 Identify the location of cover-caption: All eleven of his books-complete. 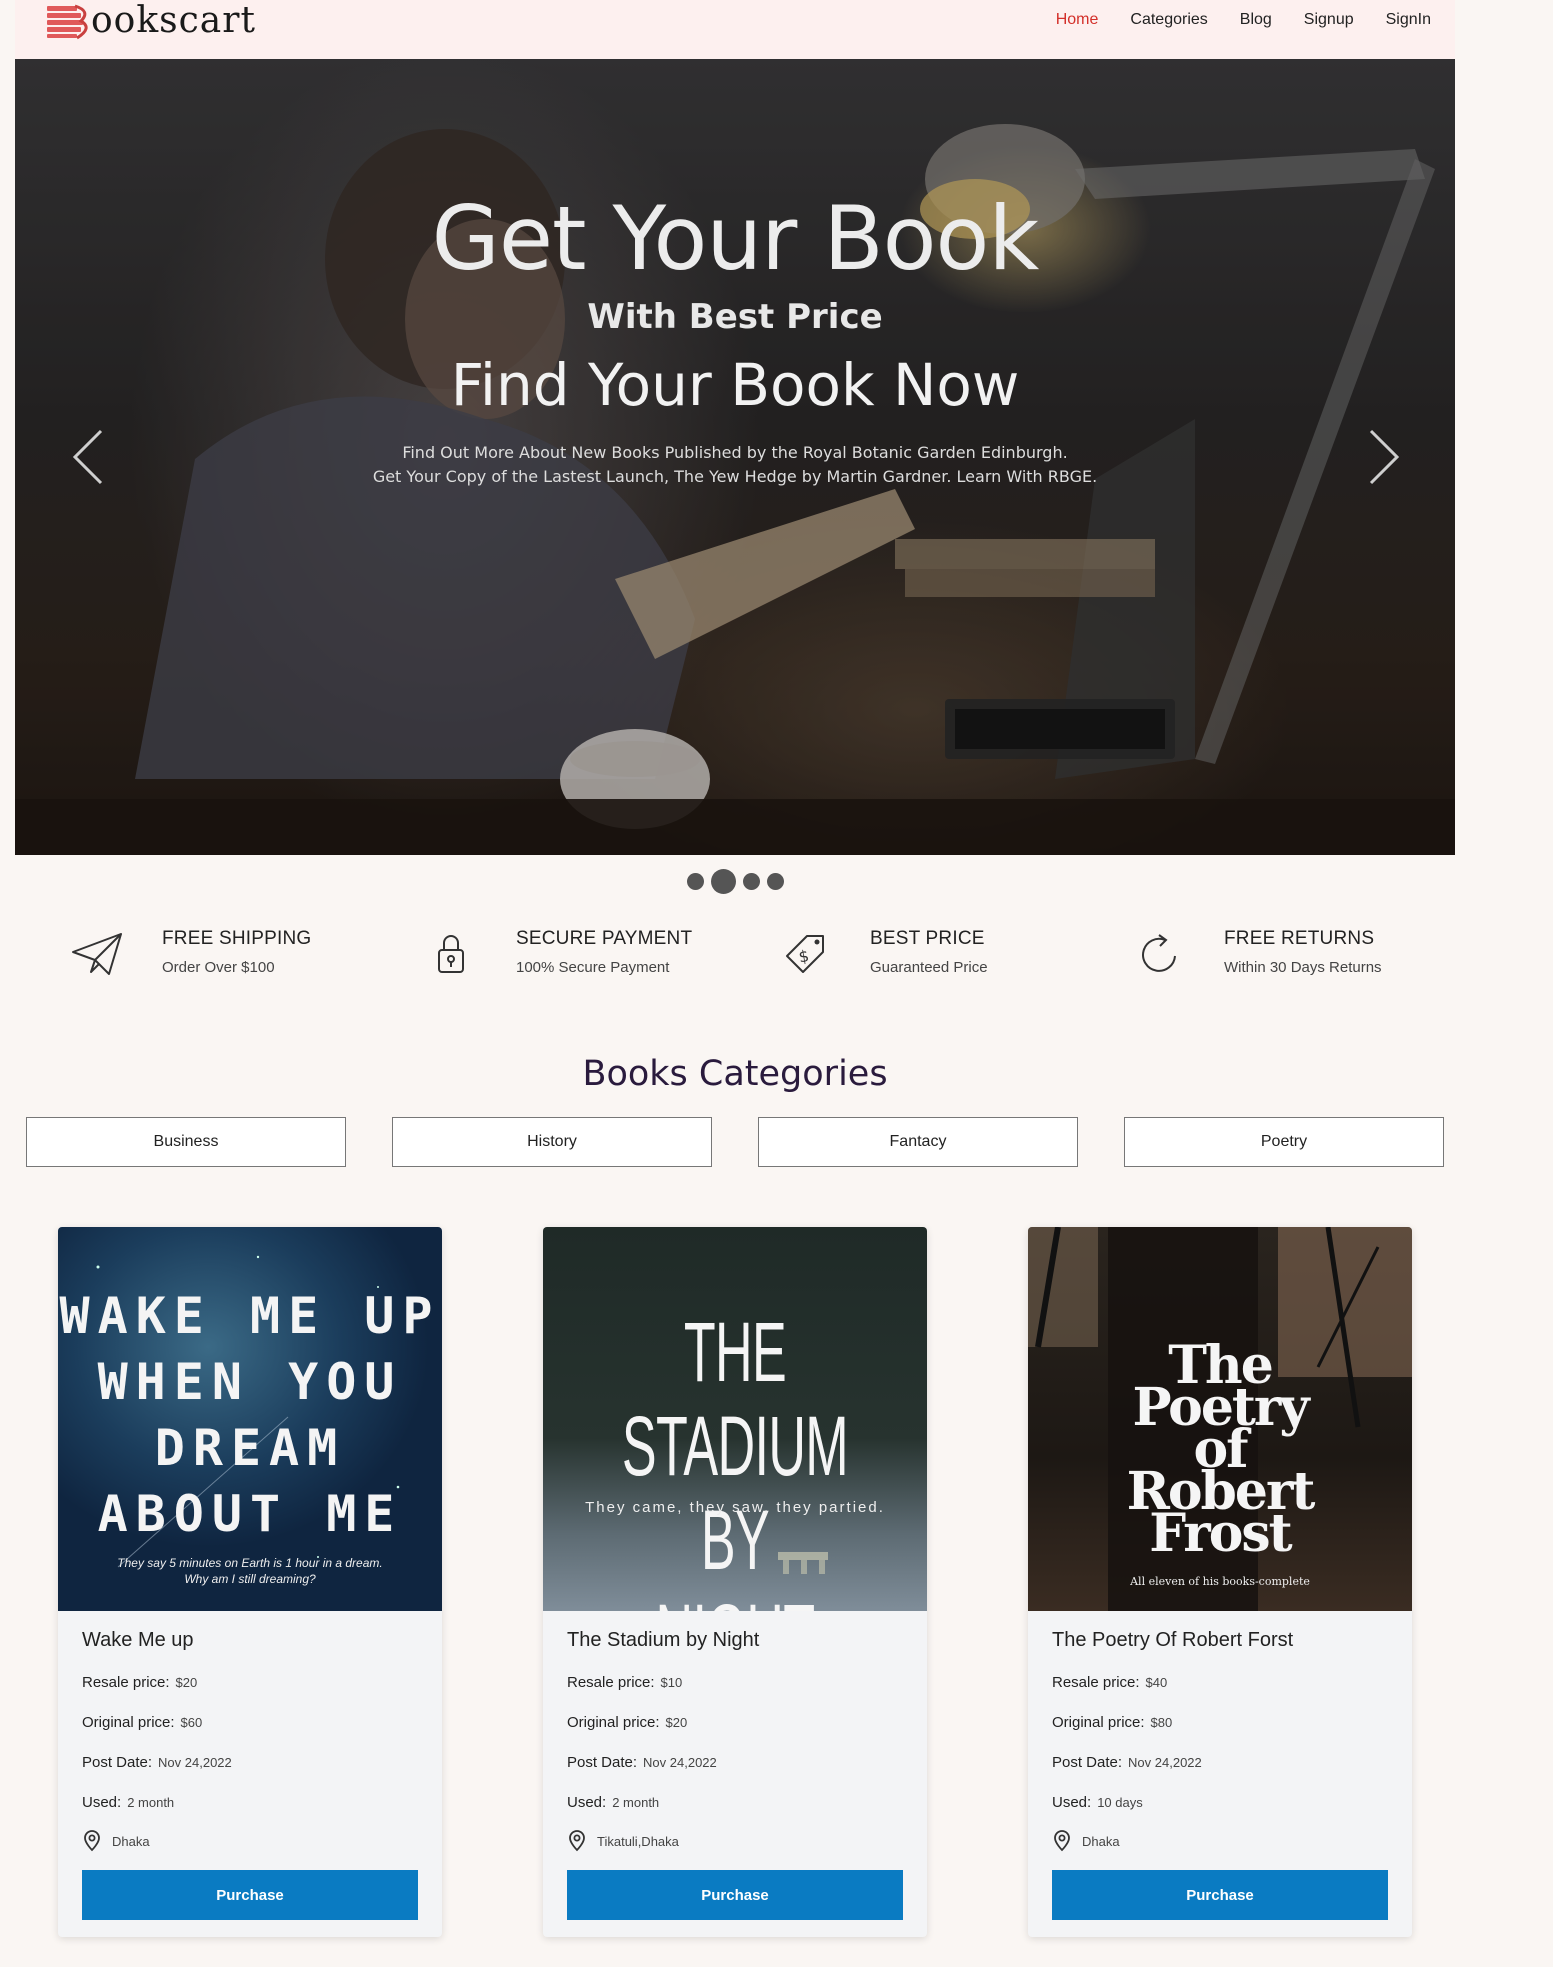
(1220, 1581).